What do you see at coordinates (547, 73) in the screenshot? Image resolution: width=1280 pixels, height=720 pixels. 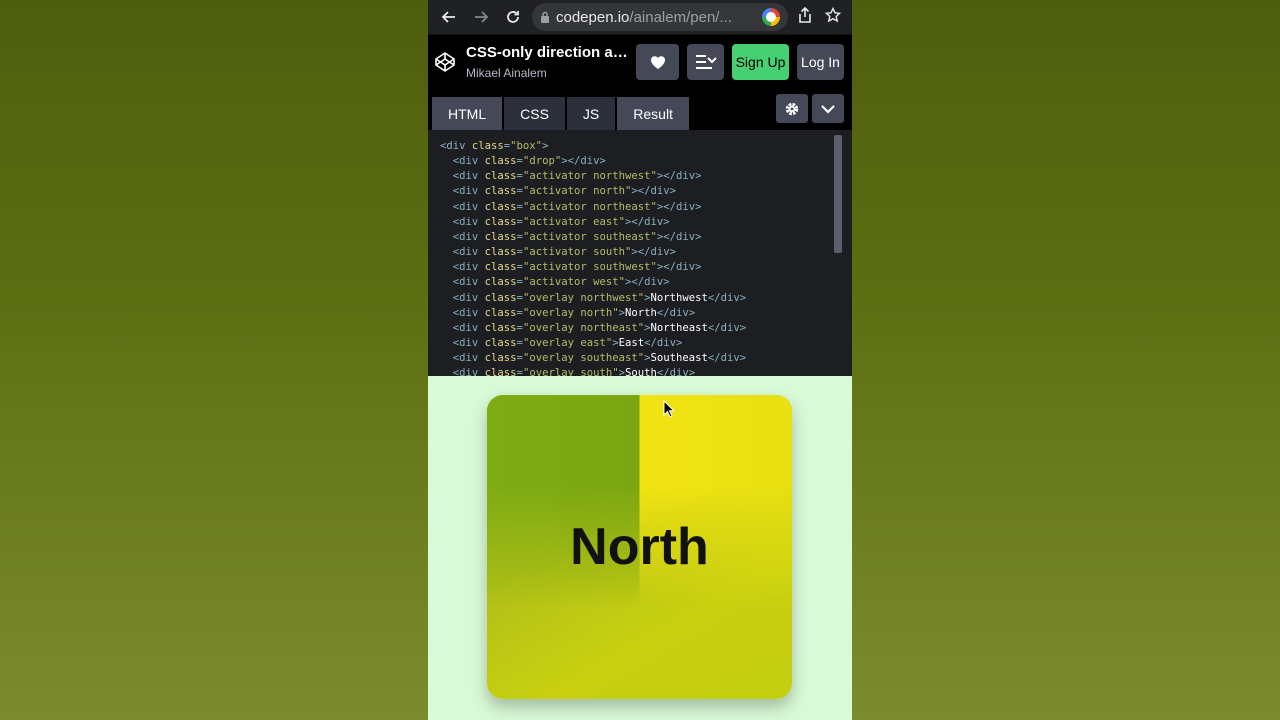 I see `pen-author: Mikael Ainalem` at bounding box center [547, 73].